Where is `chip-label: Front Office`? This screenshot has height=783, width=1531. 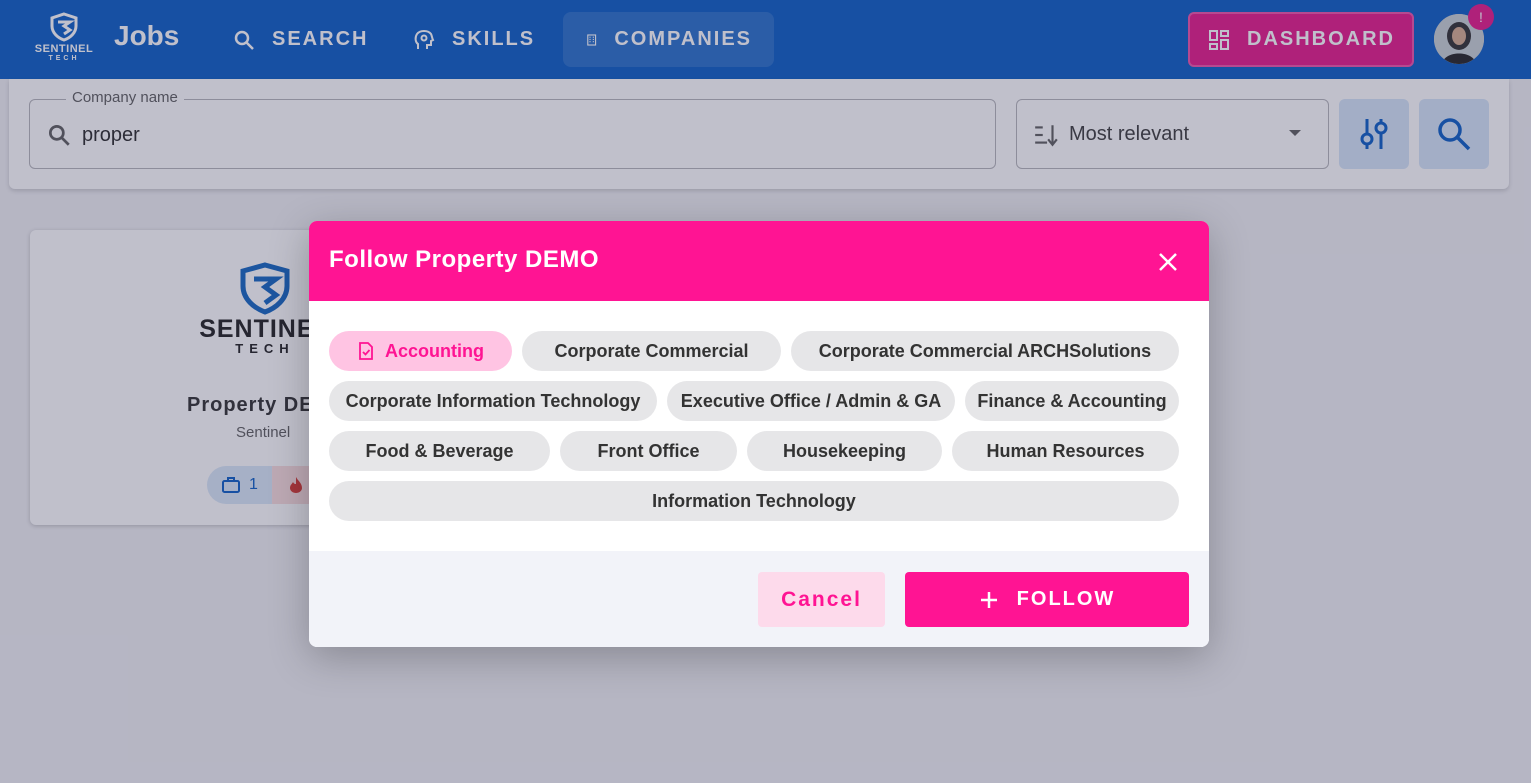 chip-label: Front Office is located at coordinates (648, 450).